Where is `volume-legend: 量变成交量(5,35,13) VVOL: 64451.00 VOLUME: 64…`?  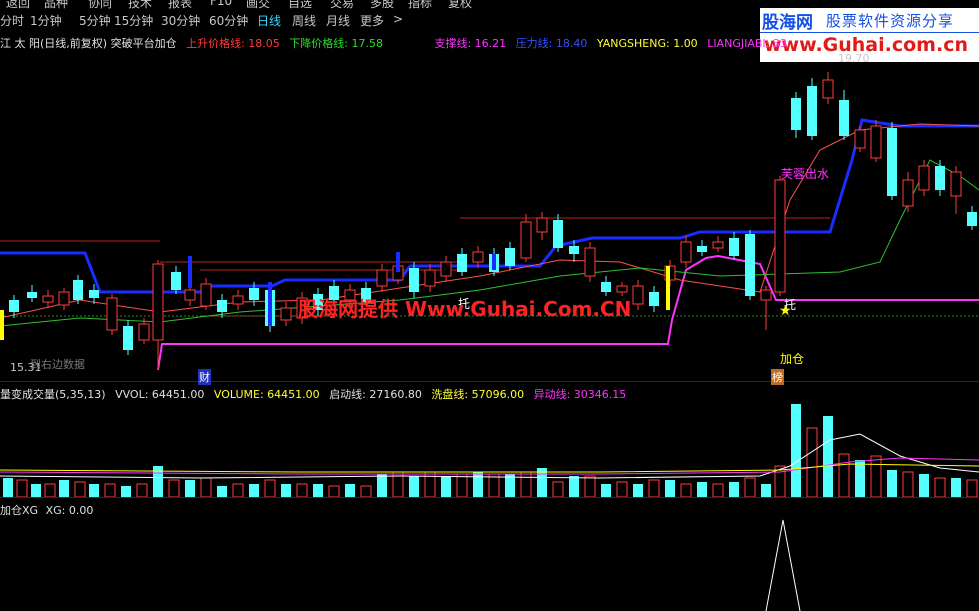
volume-legend: 量变成交量(5,35,13) VVOL: 64451.00 VOLUME: 64… is located at coordinates (316, 394).